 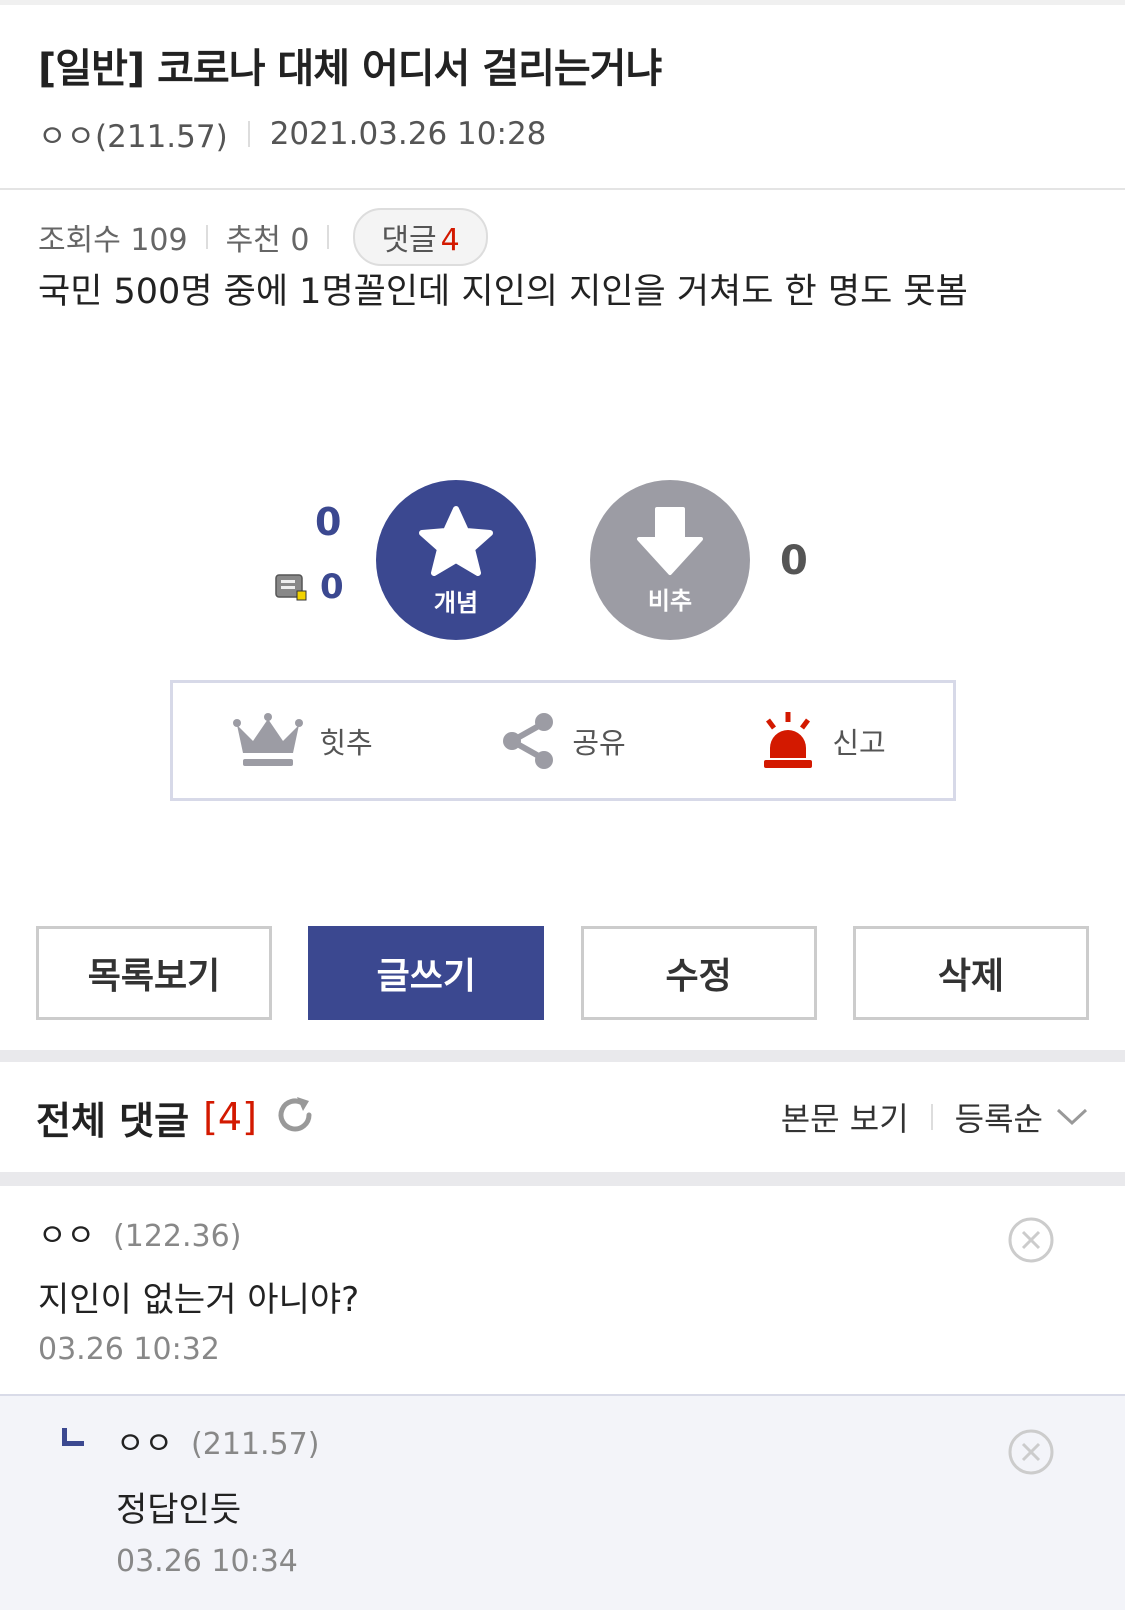 I want to click on comment-header-title: 전체 댓글, so click(x=113, y=1120).